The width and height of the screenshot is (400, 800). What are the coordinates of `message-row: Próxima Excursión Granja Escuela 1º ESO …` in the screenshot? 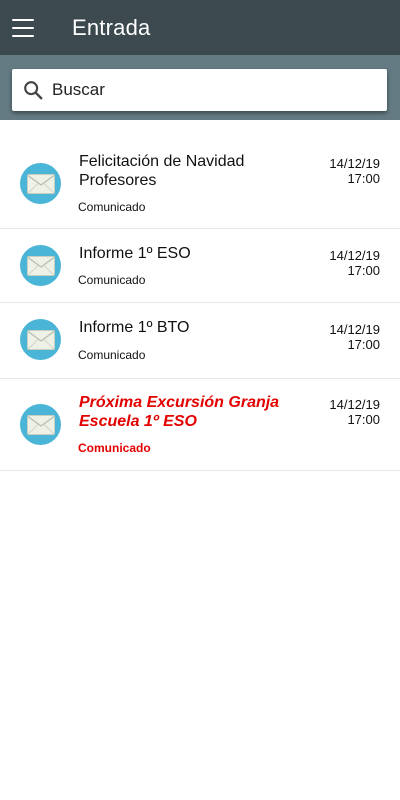 It's located at (200, 425).